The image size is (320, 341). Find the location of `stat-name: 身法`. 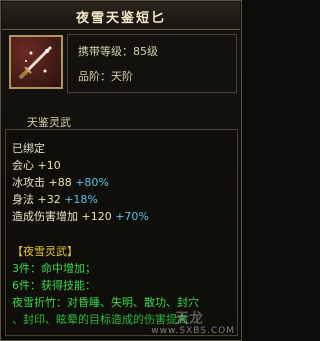

stat-name: 身法 is located at coordinates (23, 199).